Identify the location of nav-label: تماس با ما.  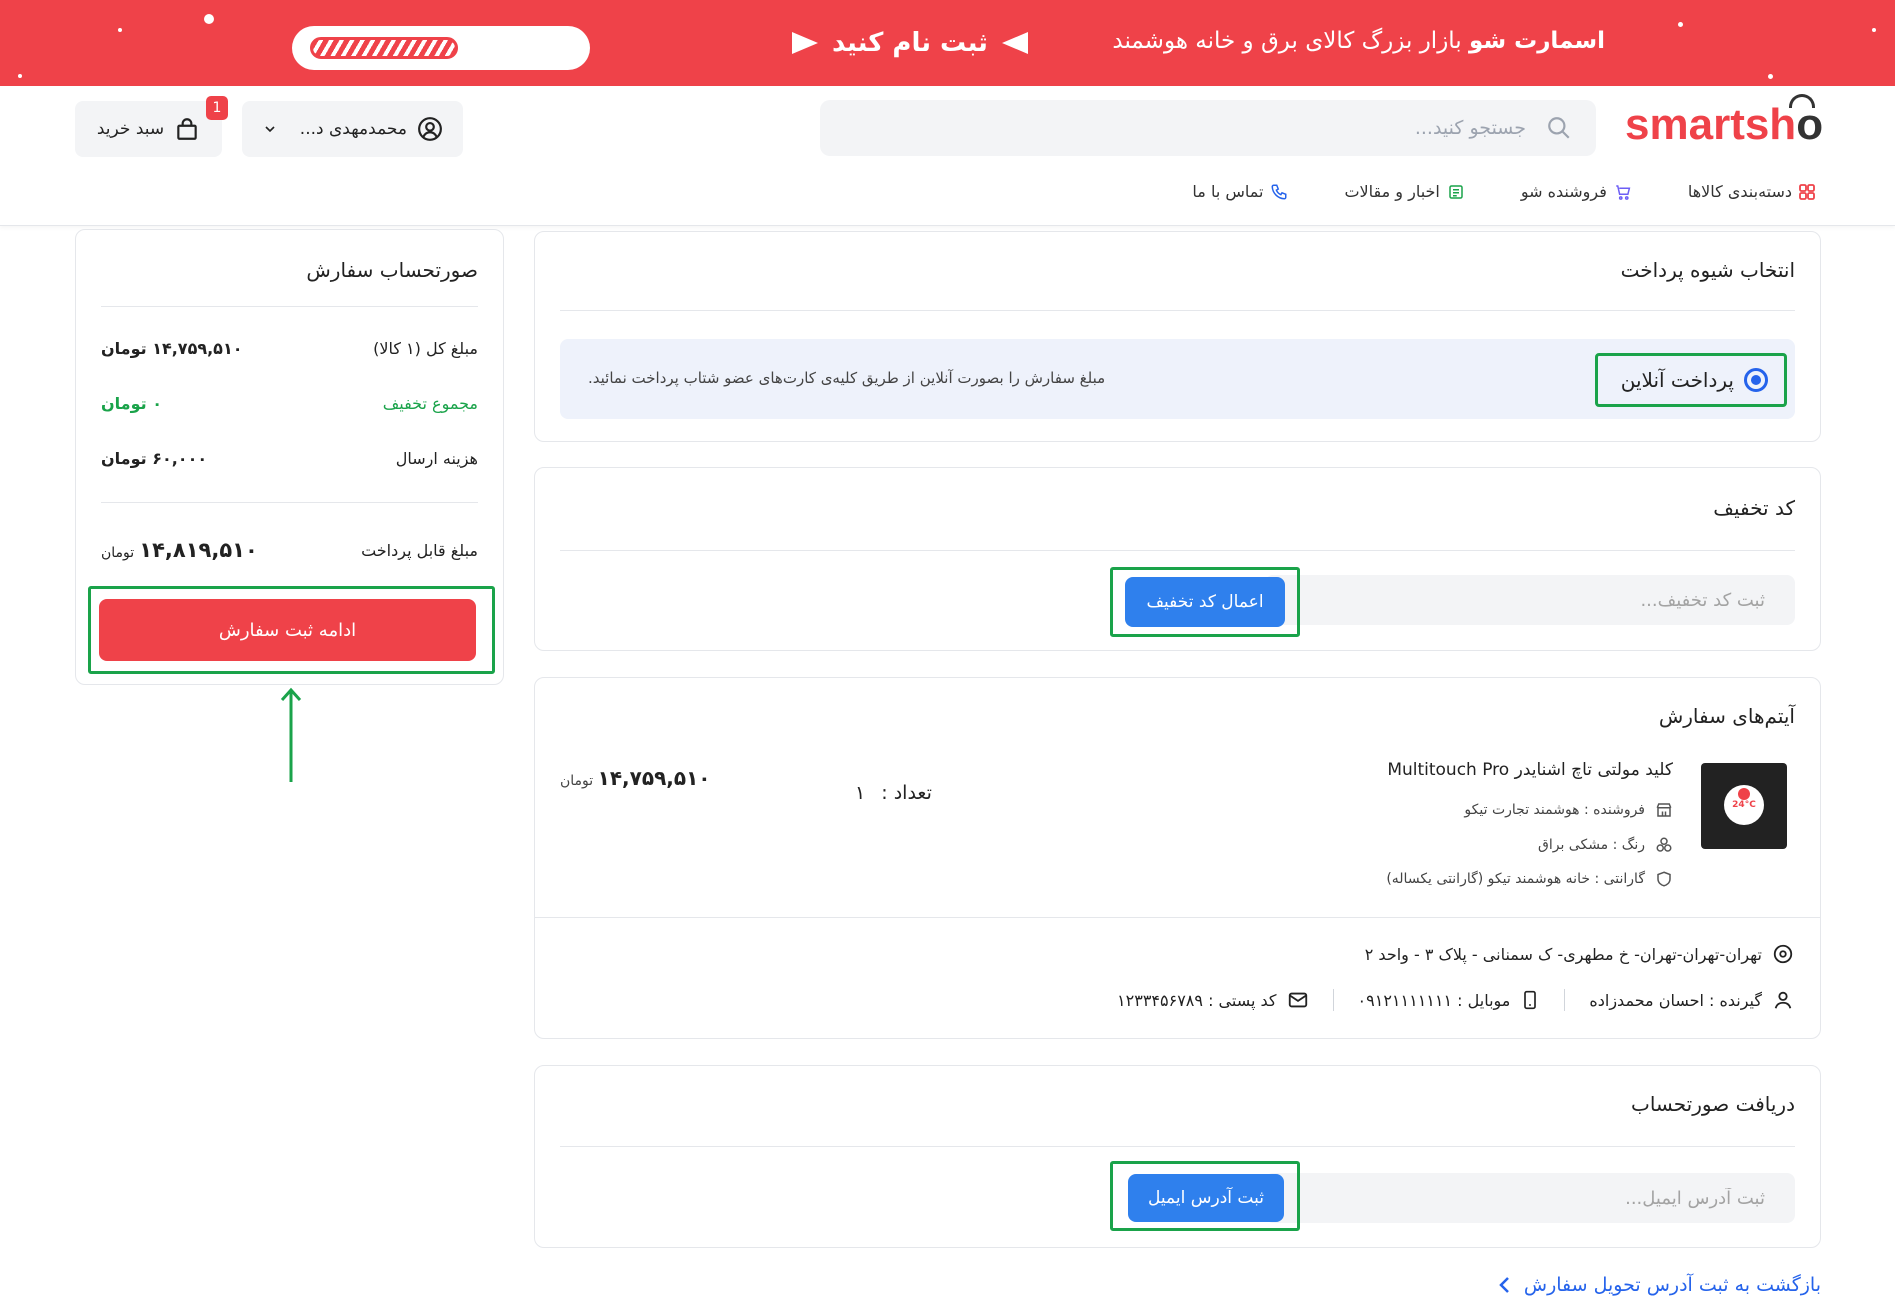
(1228, 191).